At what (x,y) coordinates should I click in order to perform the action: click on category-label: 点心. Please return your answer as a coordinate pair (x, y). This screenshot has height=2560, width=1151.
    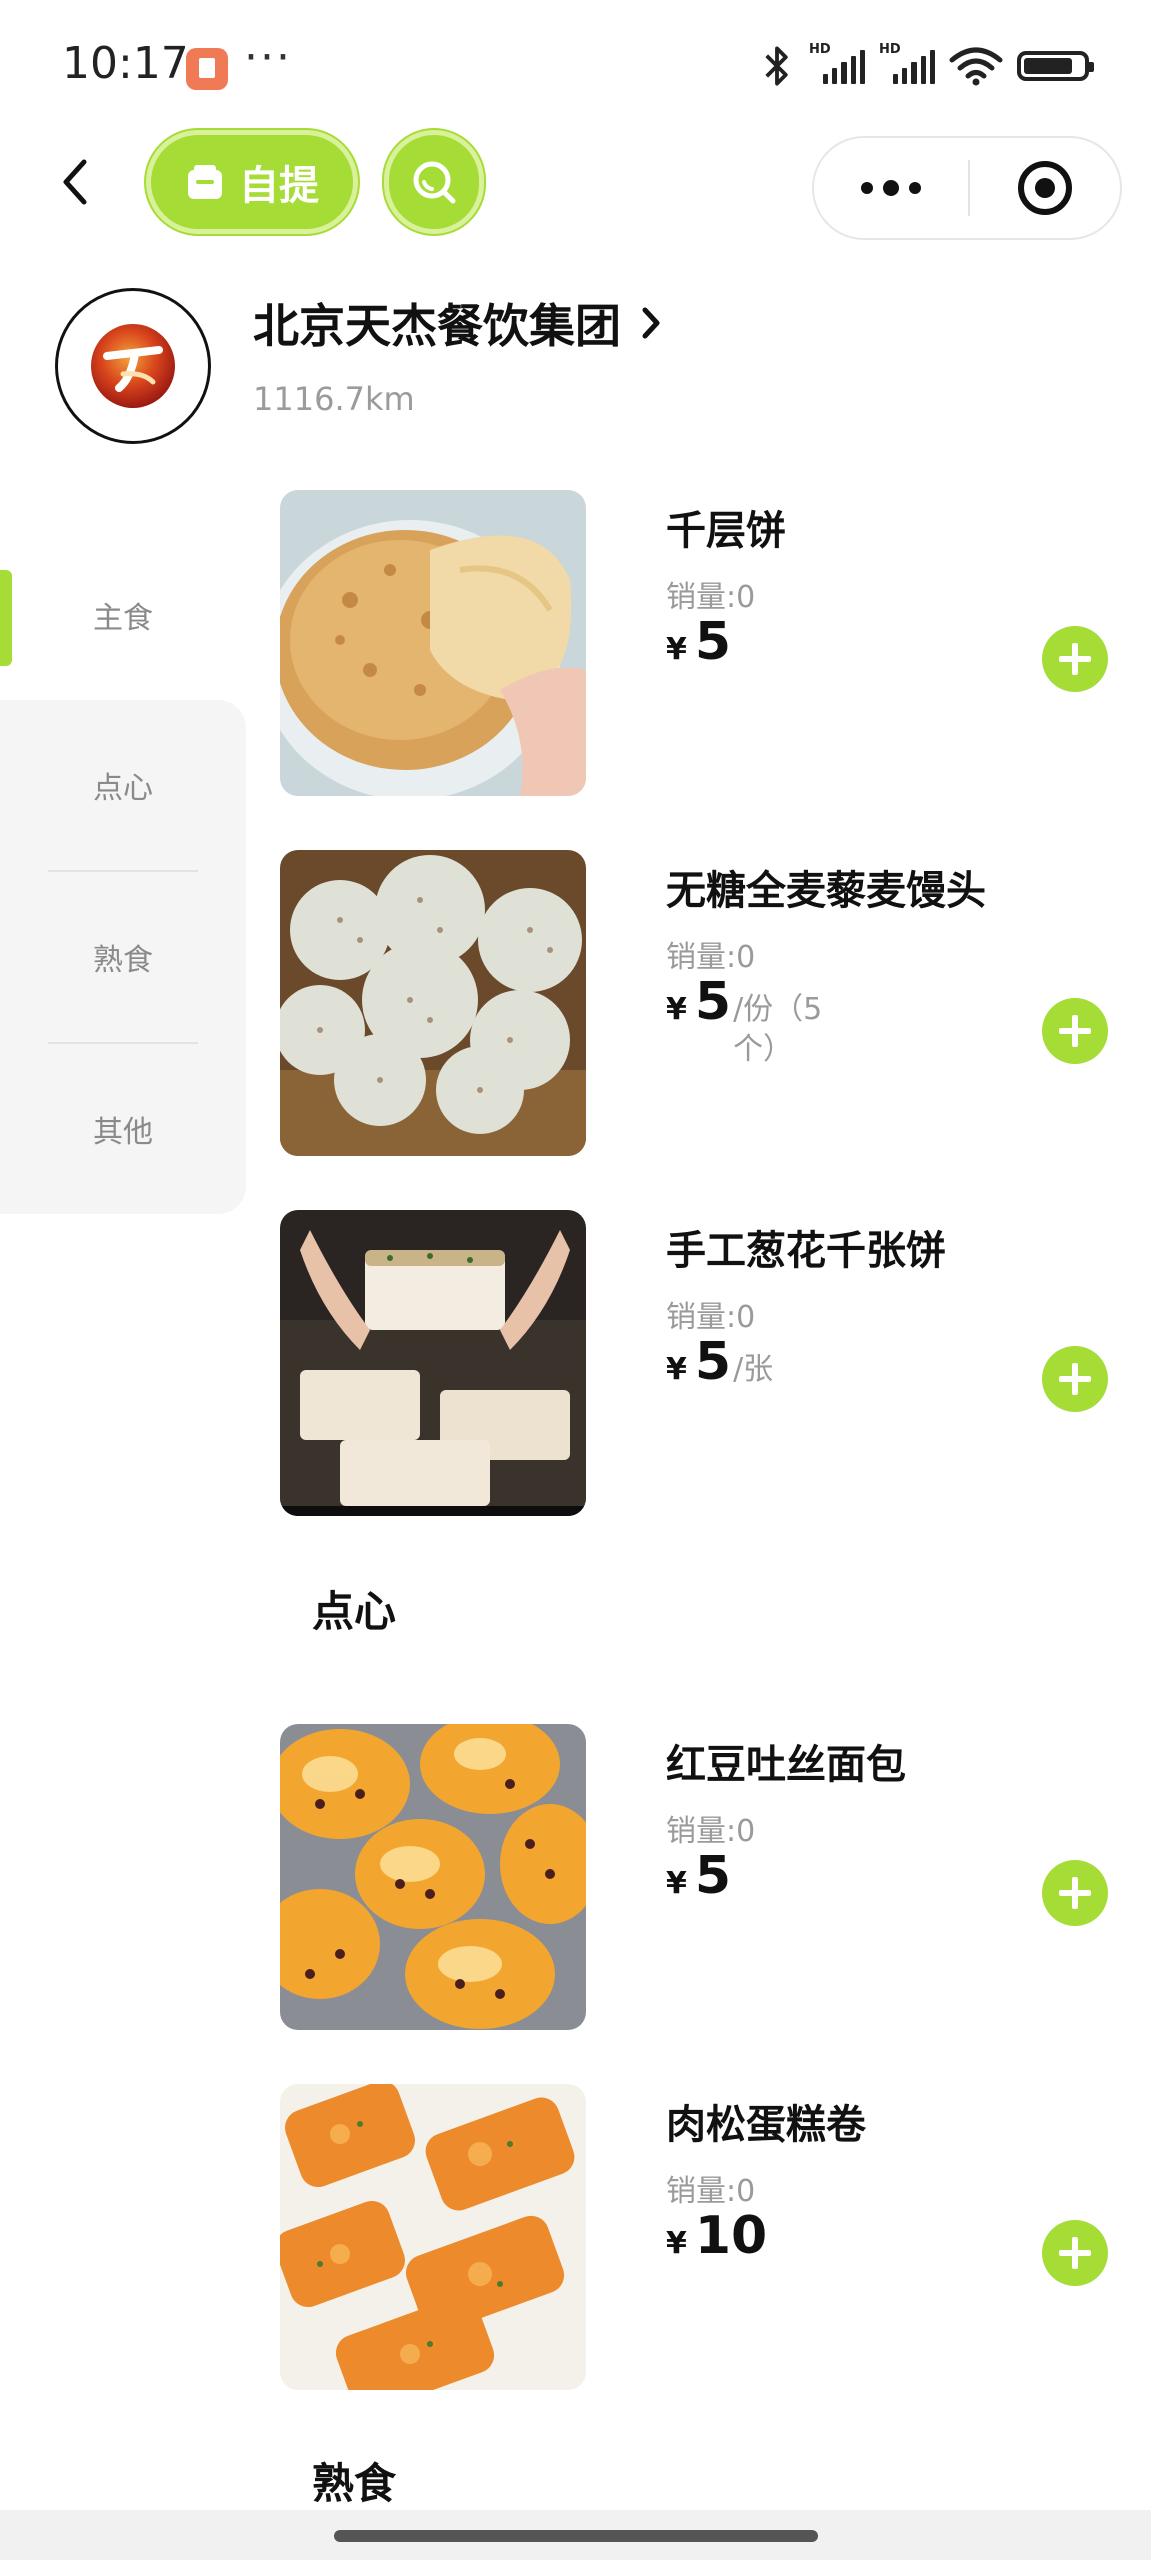
    Looking at the image, I should click on (123, 788).